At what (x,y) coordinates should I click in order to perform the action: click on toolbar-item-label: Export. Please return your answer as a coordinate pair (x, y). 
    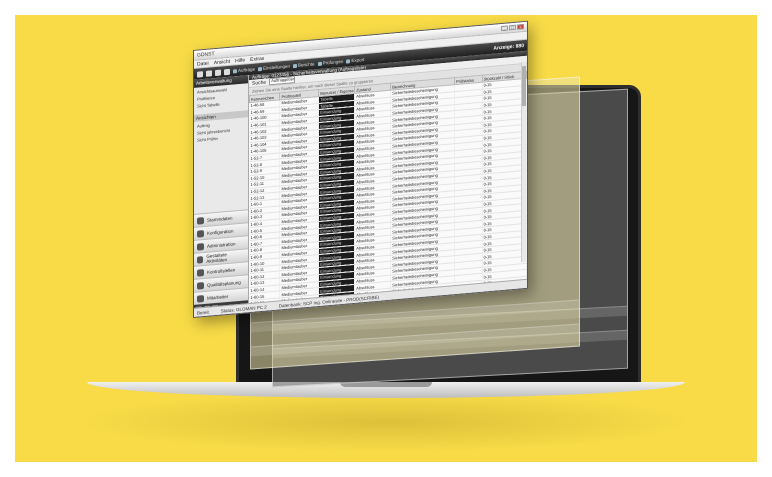
    Looking at the image, I should click on (358, 60).